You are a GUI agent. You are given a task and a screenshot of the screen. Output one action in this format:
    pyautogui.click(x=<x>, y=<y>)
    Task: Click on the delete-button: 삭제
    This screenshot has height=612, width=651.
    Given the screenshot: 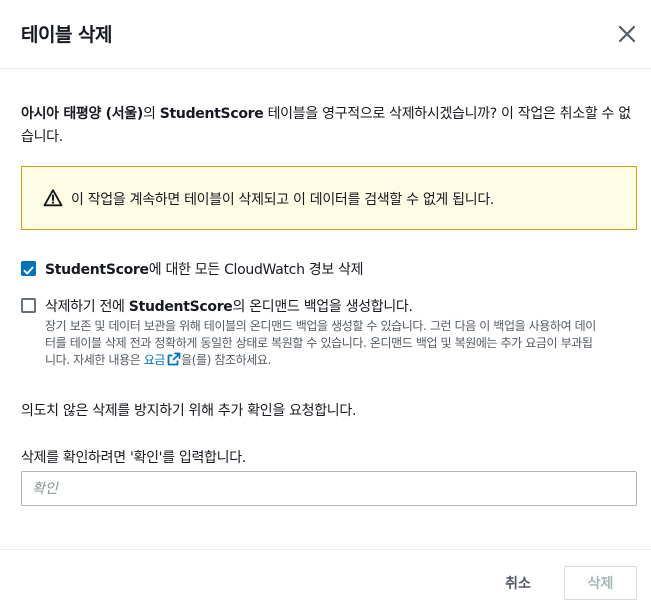 What is the action you would take?
    pyautogui.click(x=600, y=583)
    